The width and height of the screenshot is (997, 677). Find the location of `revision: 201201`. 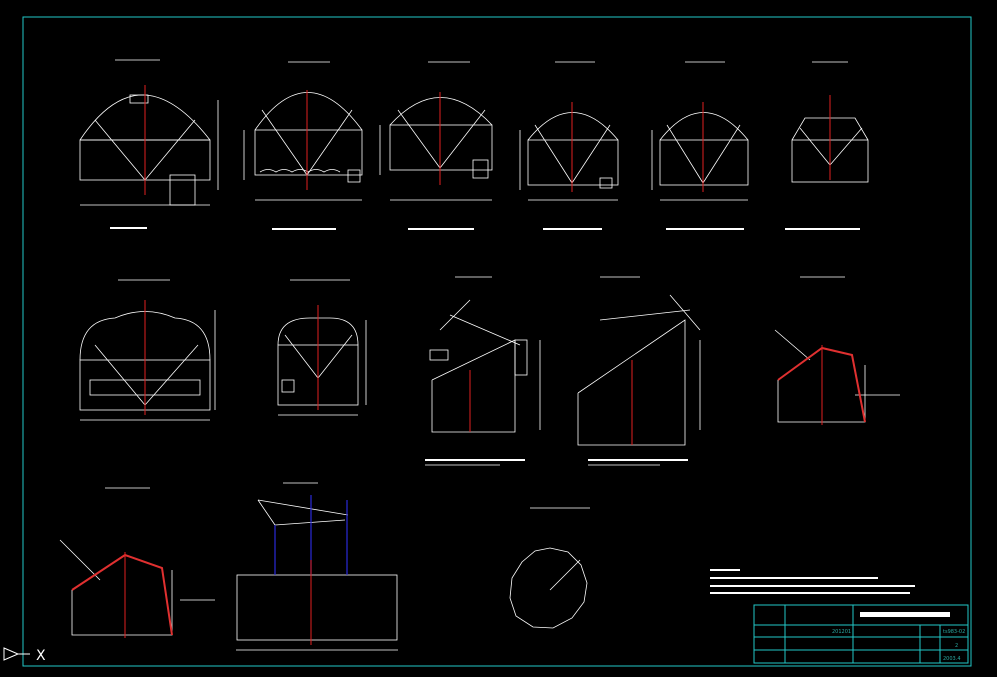

revision: 201201 is located at coordinates (841, 632).